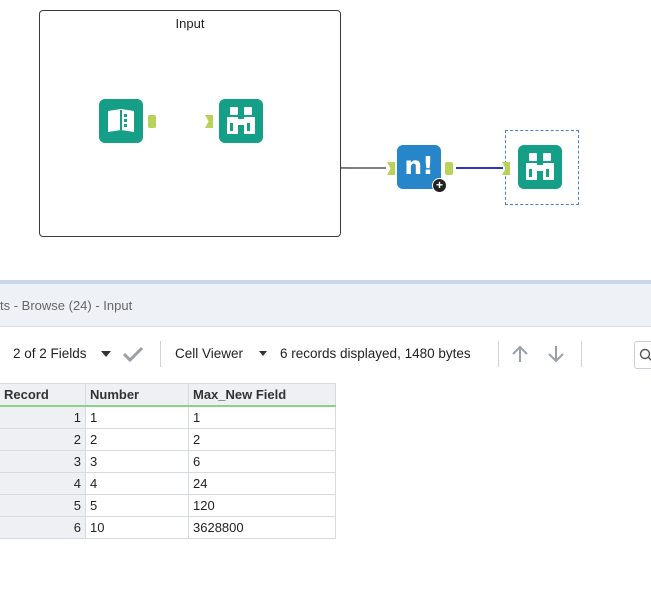 This screenshot has height=598, width=651. What do you see at coordinates (262, 395) in the screenshot?
I see `column-header-max-new-field: Max_New Field` at bounding box center [262, 395].